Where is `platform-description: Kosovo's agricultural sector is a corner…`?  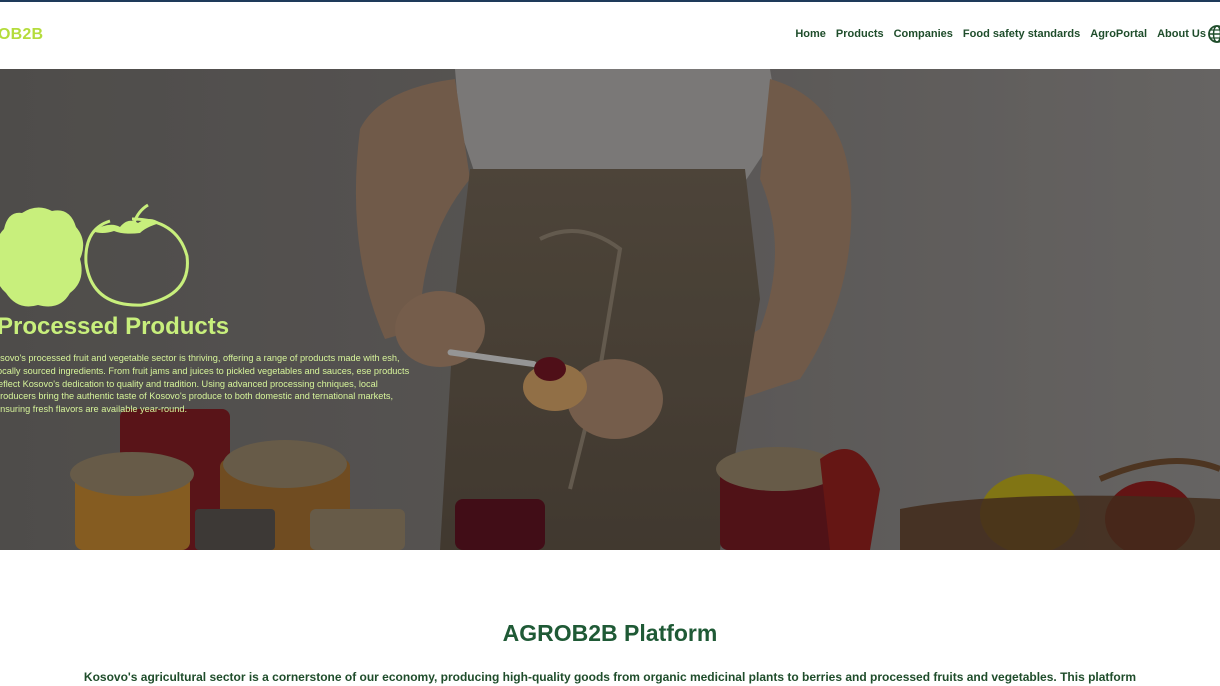 platform-description: Kosovo's agricultural sector is a corner… is located at coordinates (610, 677).